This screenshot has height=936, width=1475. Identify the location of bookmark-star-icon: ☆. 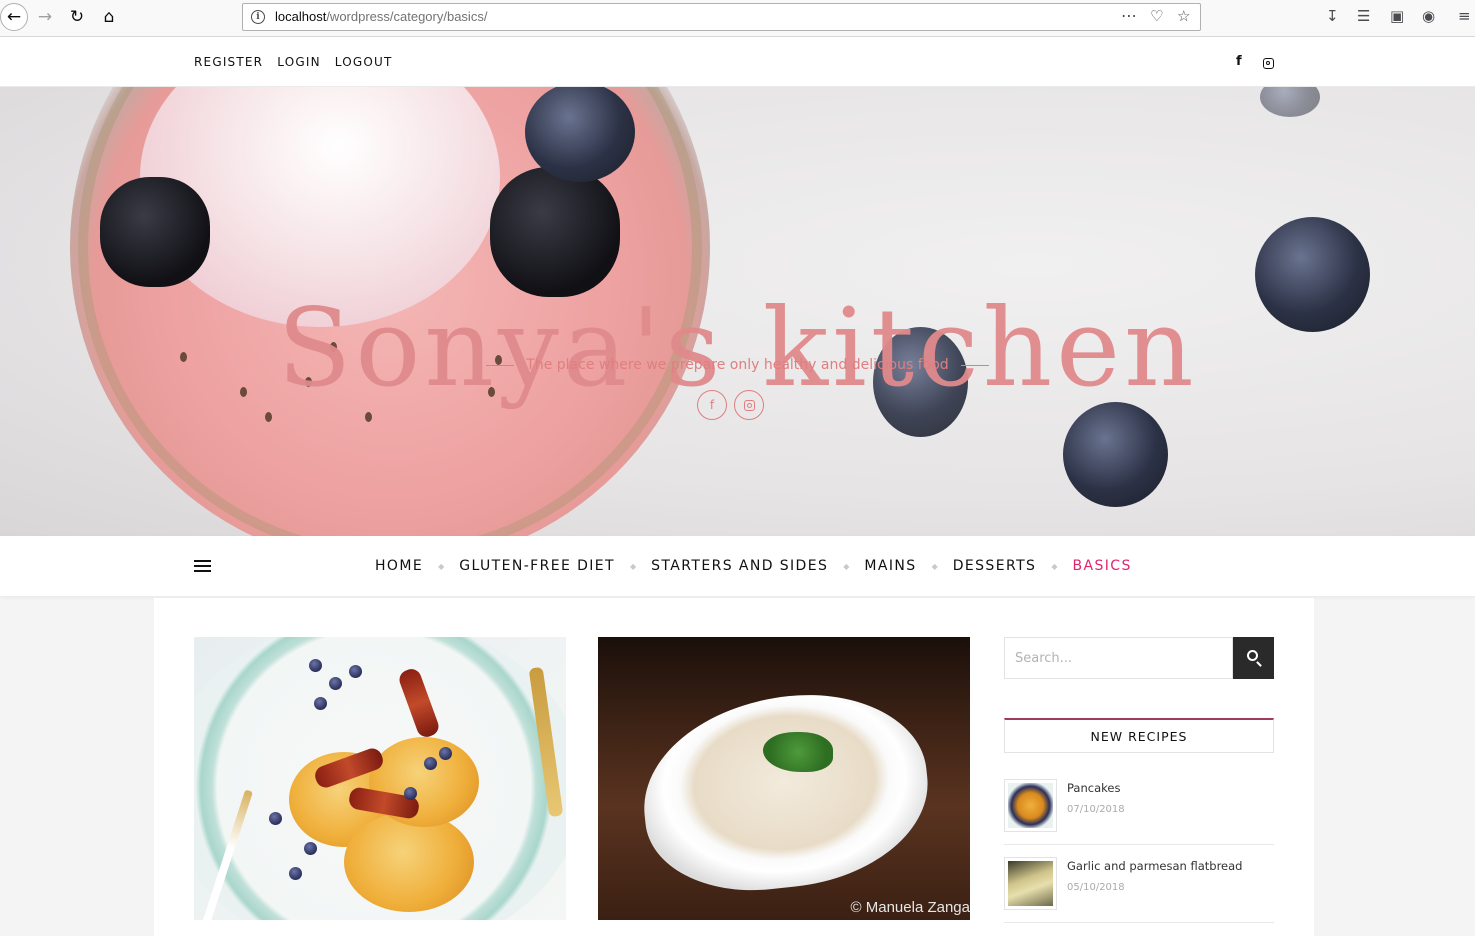
(1183, 16).